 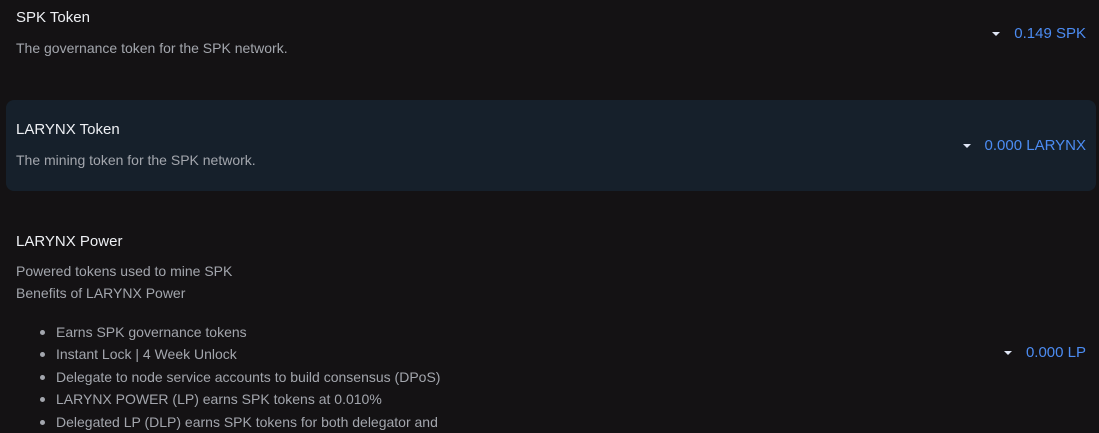 What do you see at coordinates (124, 271) in the screenshot?
I see `larynx-power-description: Powered tokens used to mine SPK` at bounding box center [124, 271].